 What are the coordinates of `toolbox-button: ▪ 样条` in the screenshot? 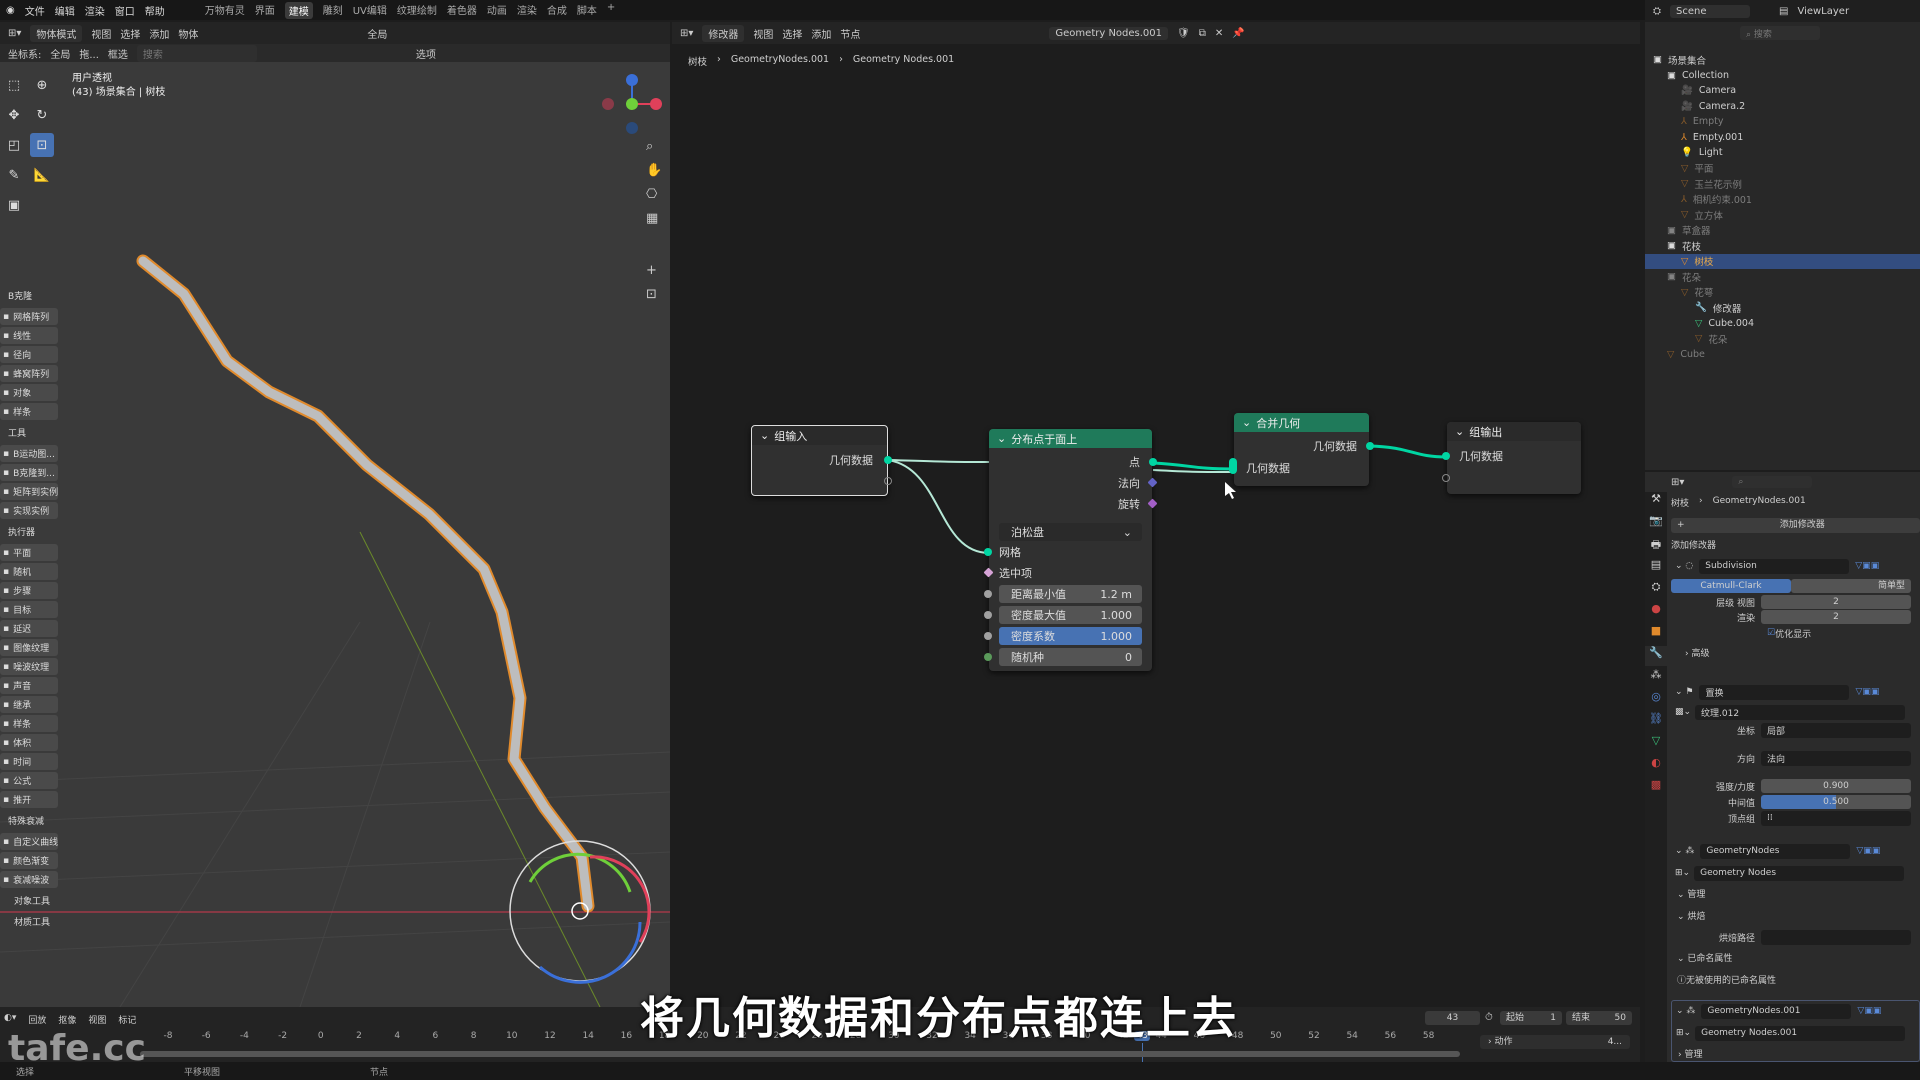 It's located at (29, 723).